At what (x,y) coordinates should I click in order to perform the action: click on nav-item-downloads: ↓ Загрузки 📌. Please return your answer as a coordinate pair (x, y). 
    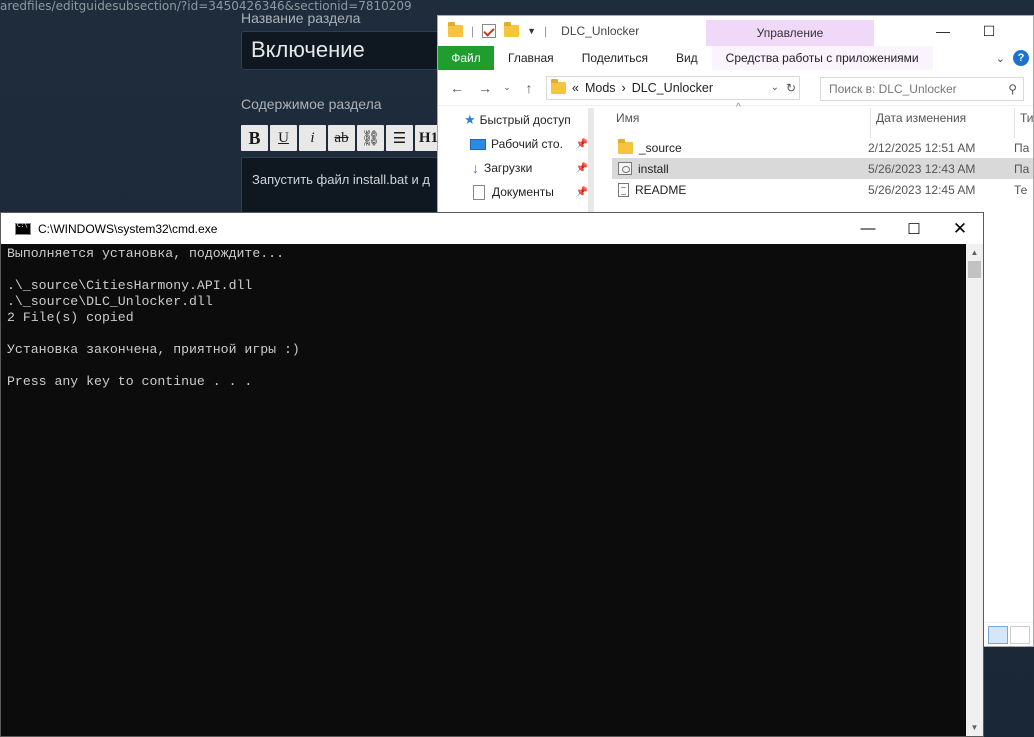
    Looking at the image, I should click on (516, 168).